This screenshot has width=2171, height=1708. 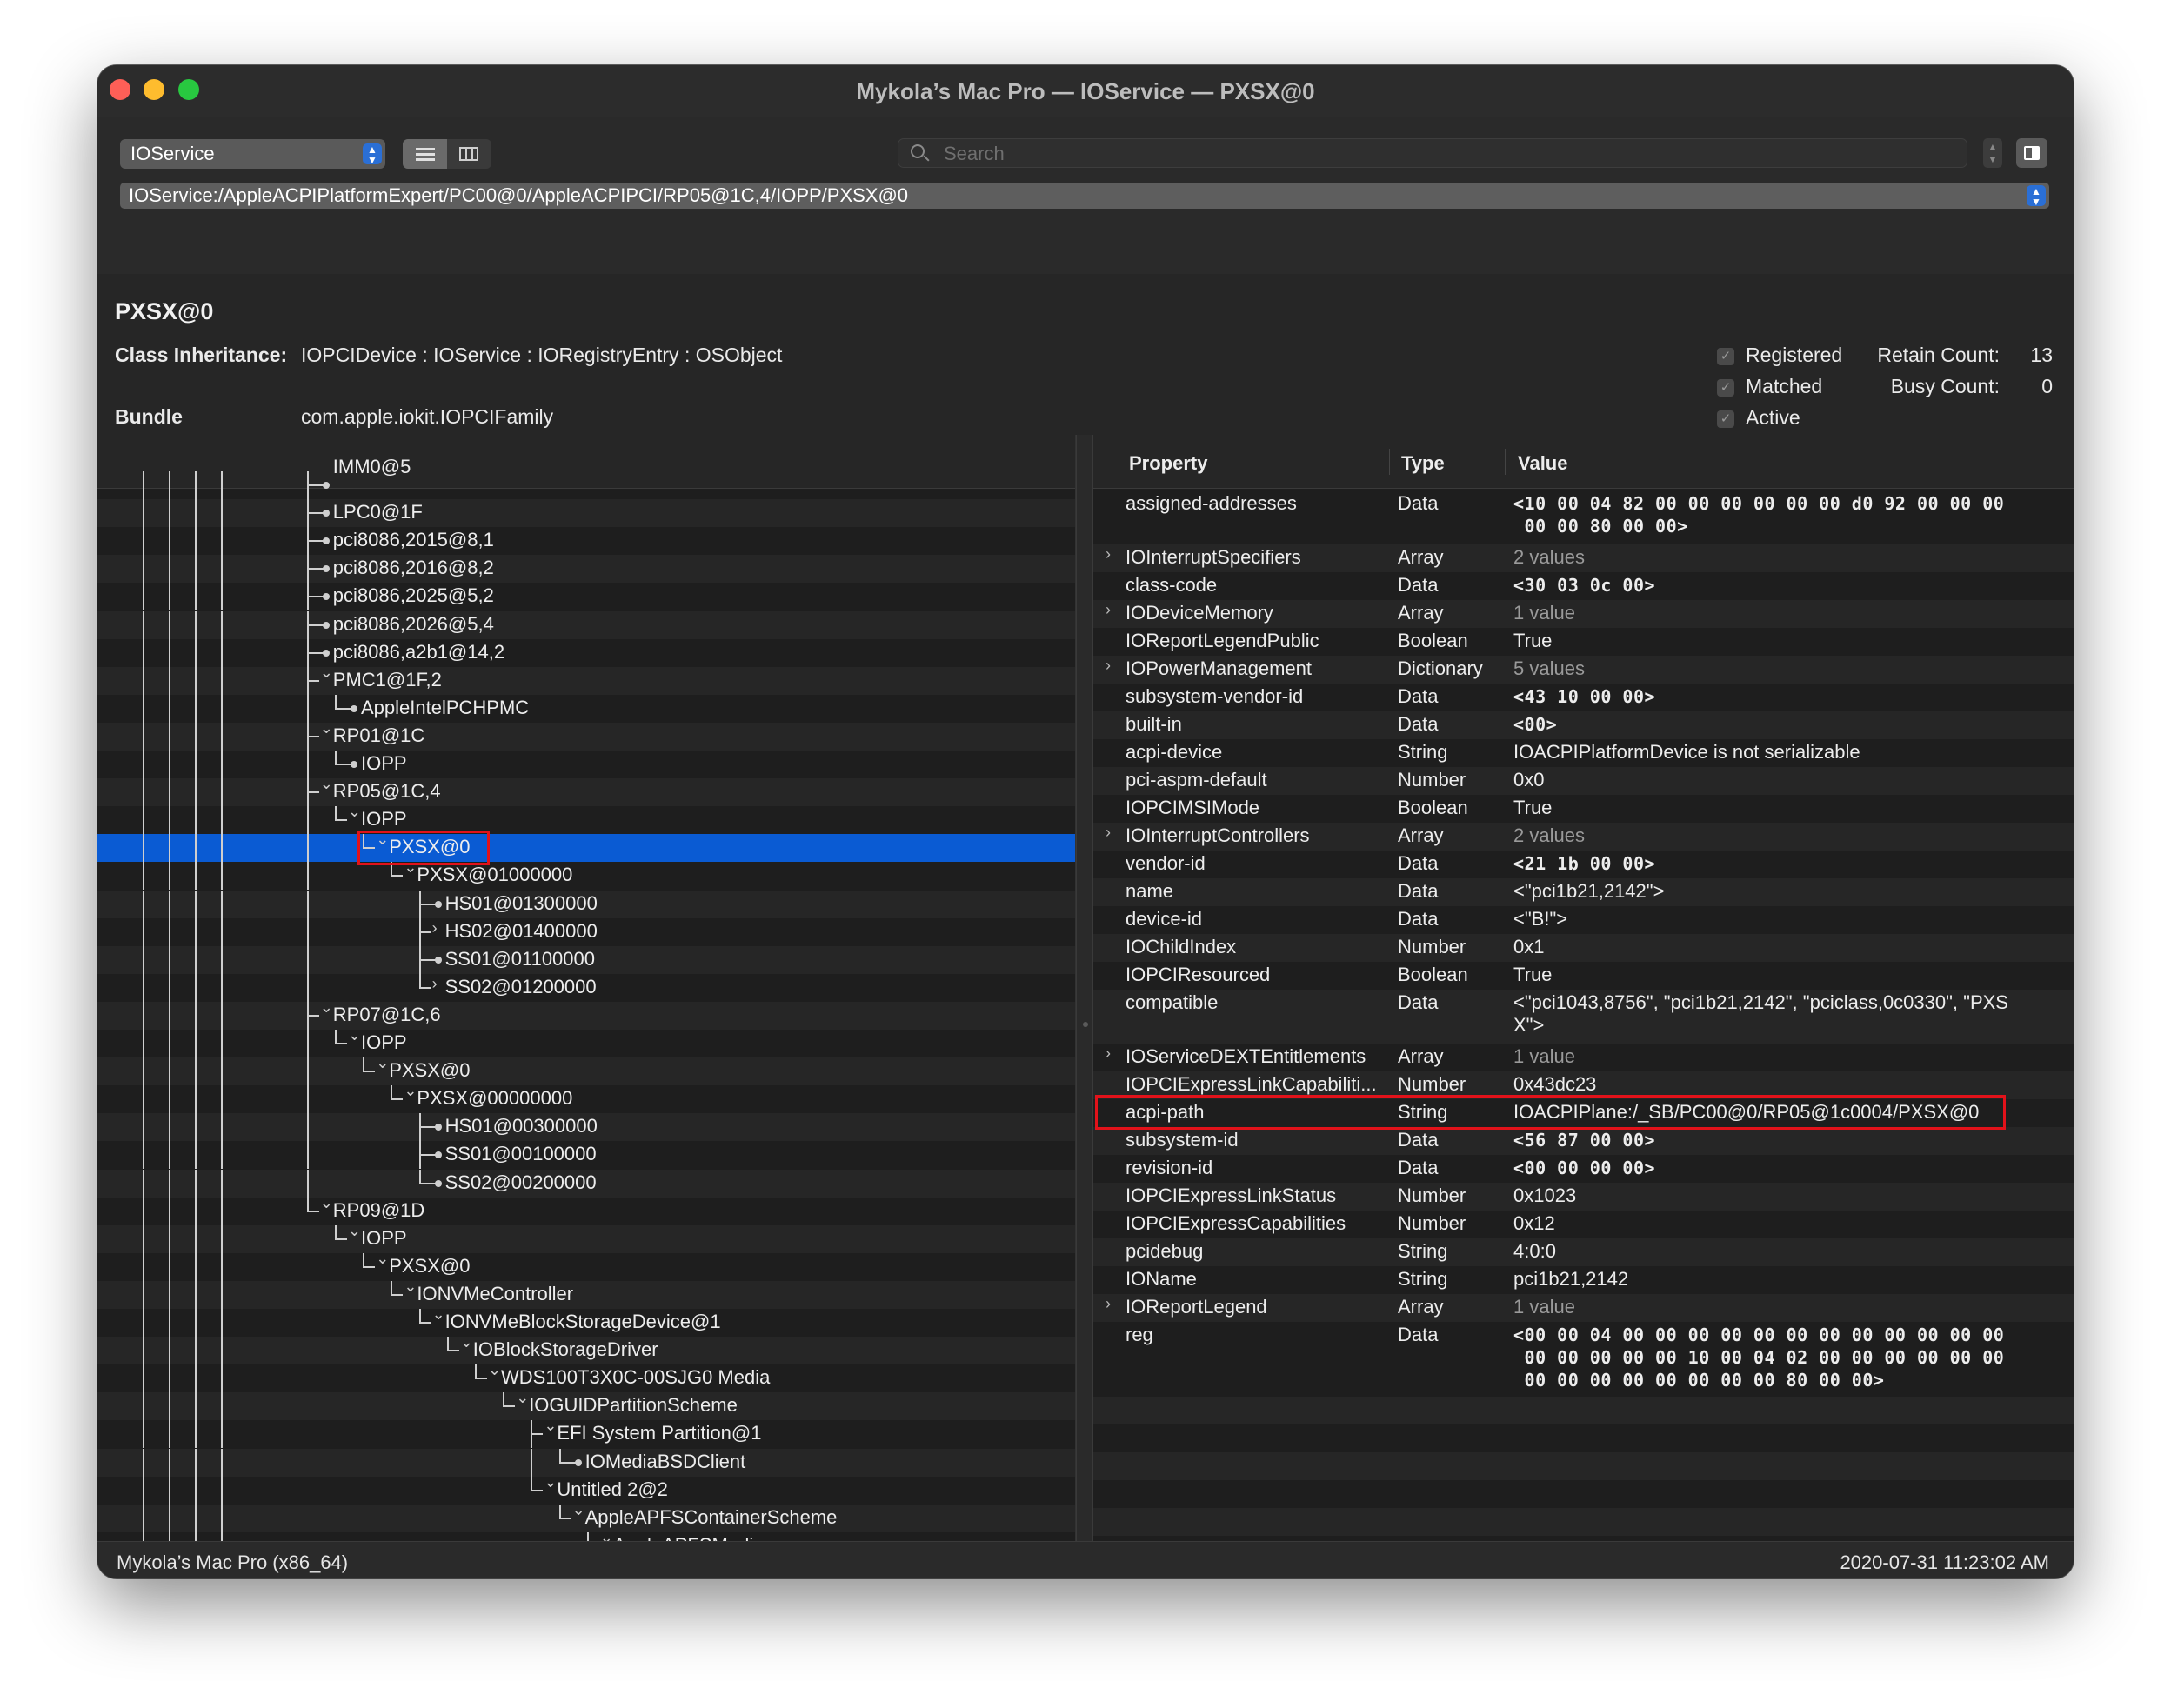 What do you see at coordinates (586, 1489) in the screenshot?
I see `tree-row: ⌄ Untitled 2@2` at bounding box center [586, 1489].